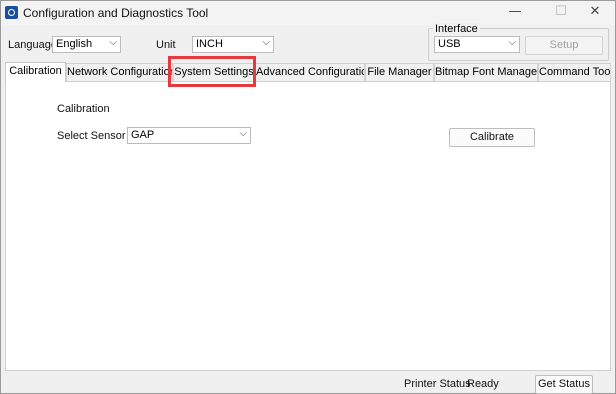 Image resolution: width=616 pixels, height=394 pixels. What do you see at coordinates (437, 384) in the screenshot?
I see `printer-status-label: Printer Status` at bounding box center [437, 384].